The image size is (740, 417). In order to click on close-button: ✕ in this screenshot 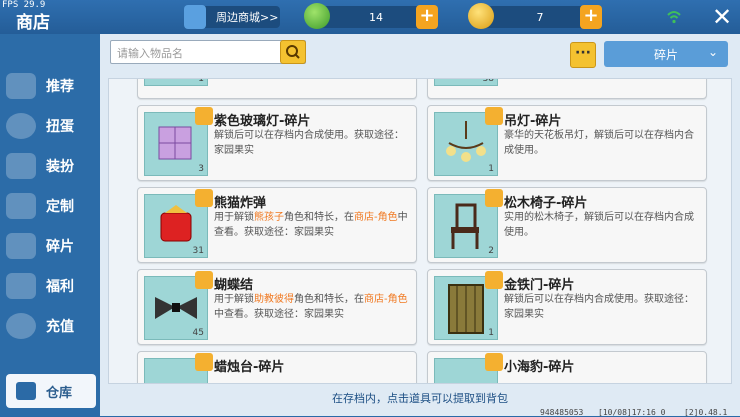, I will do `click(722, 17)`.